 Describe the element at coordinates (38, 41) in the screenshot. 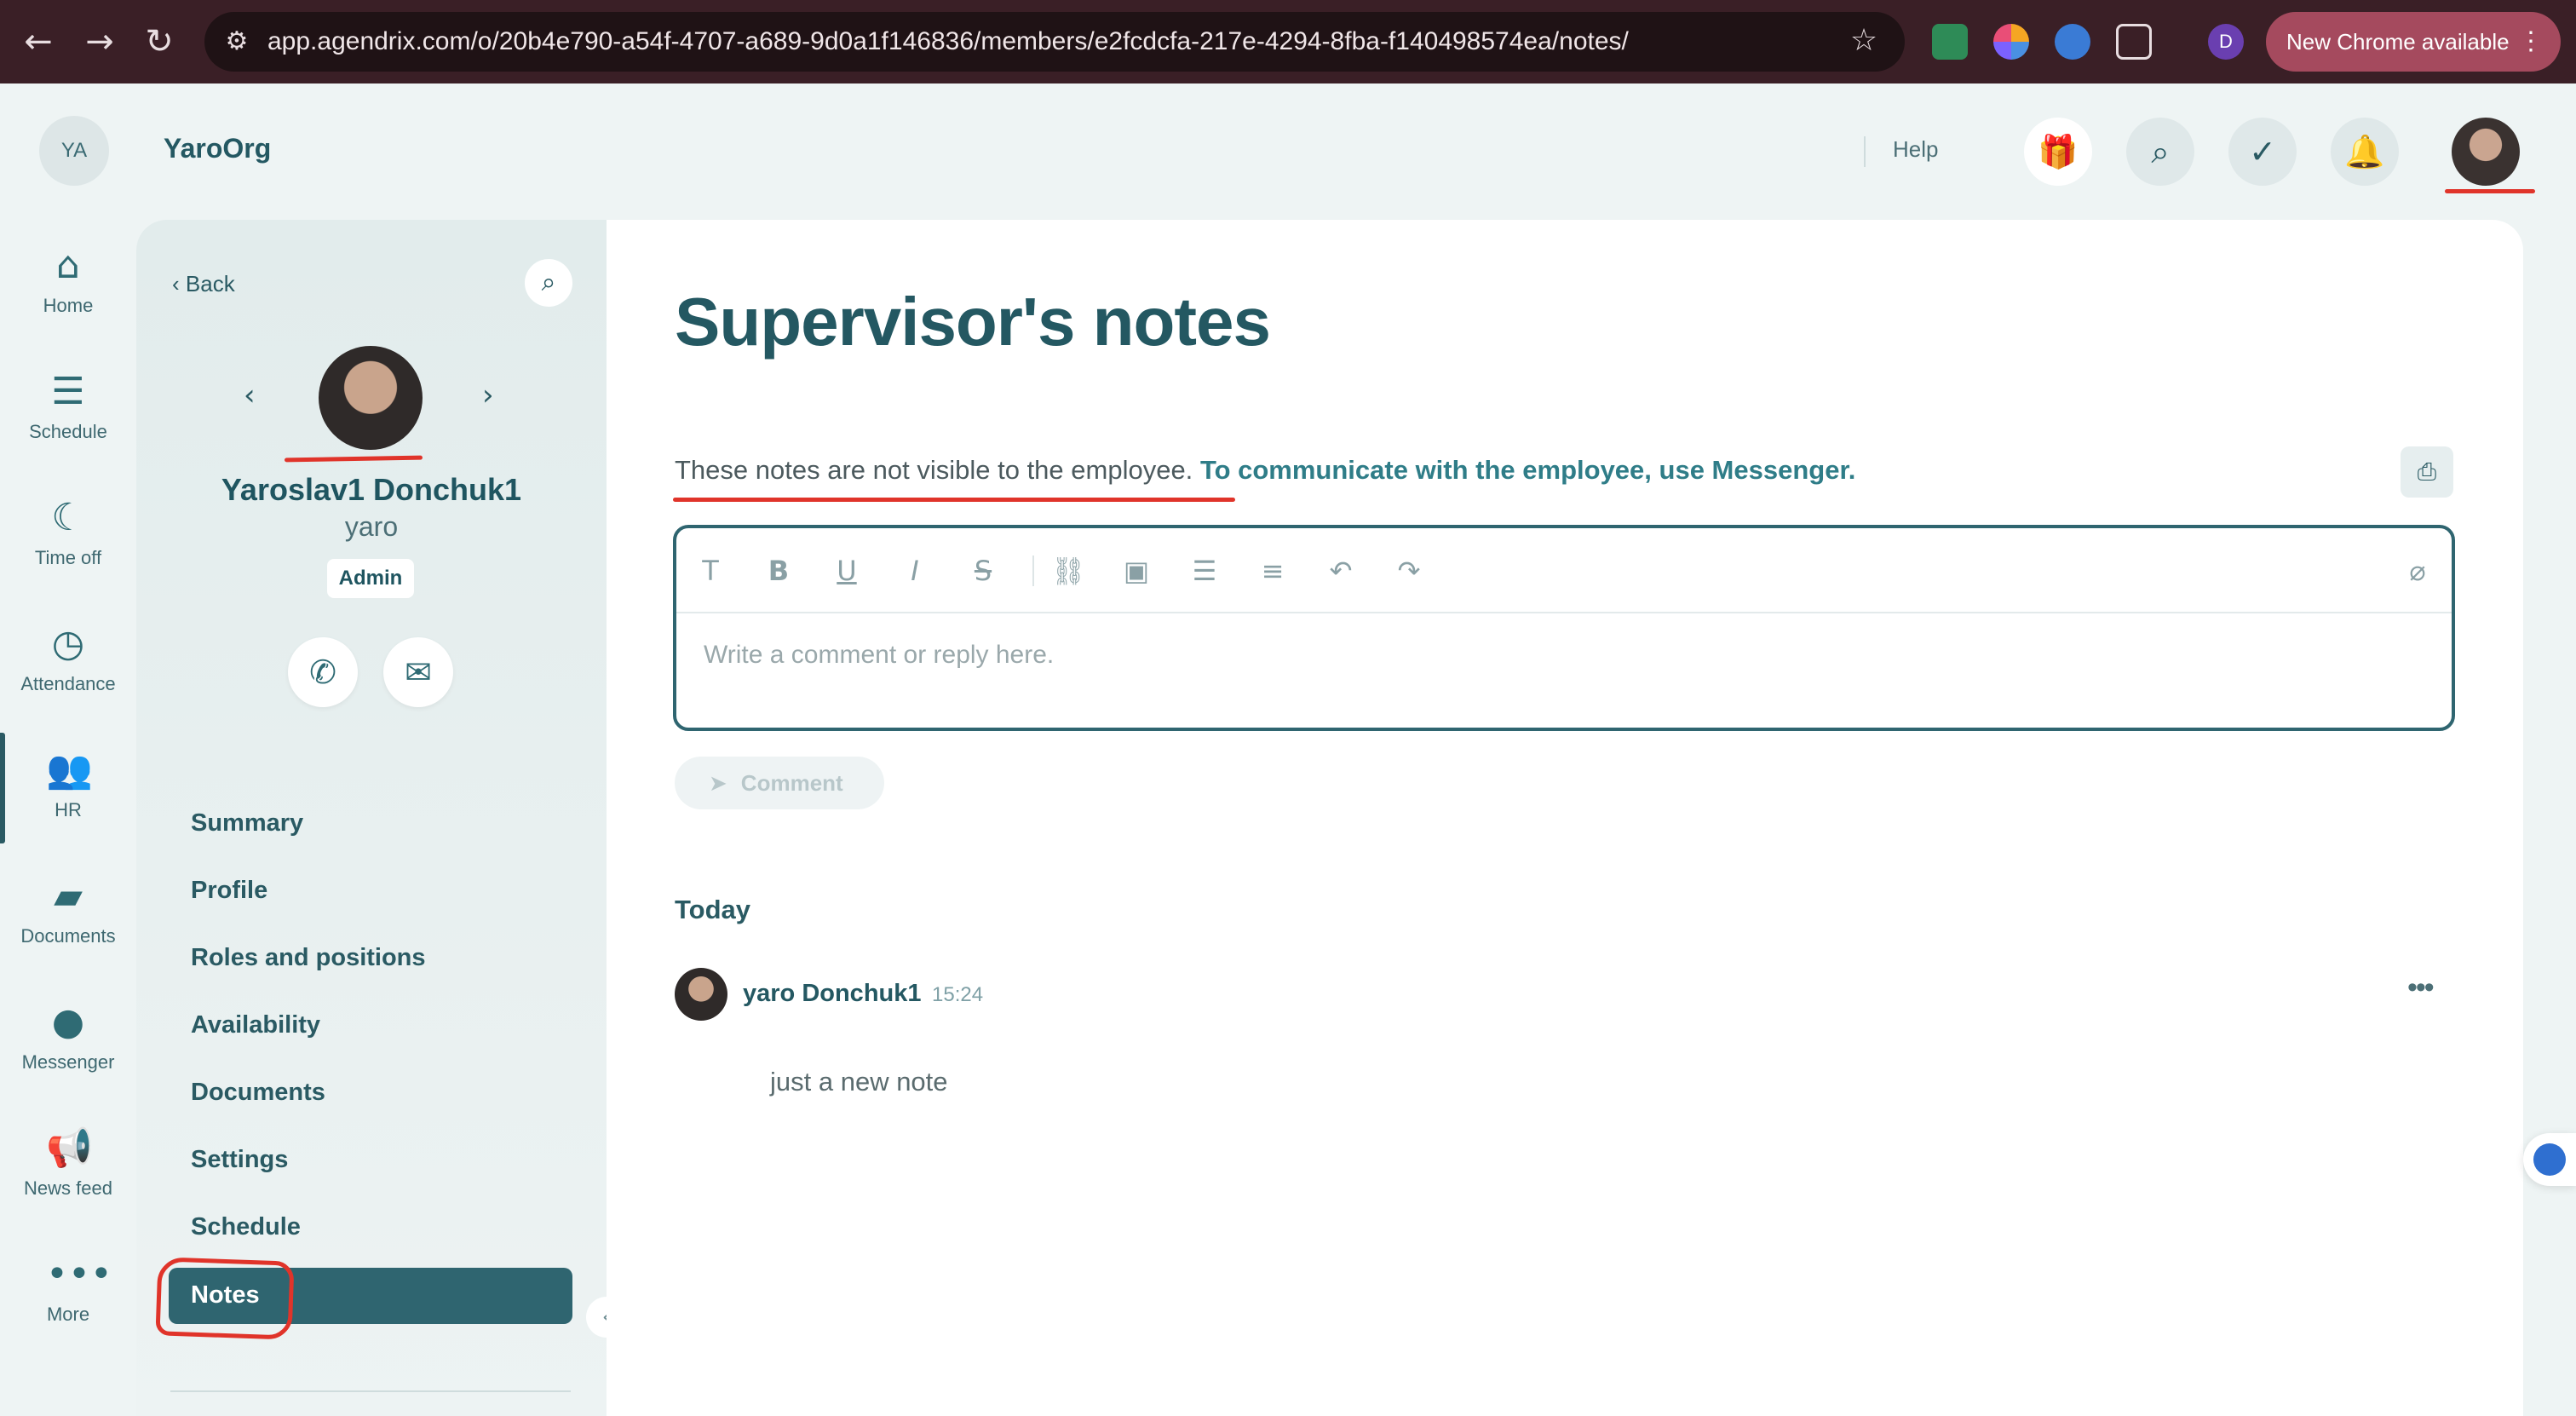

I see `back-arrow-icon: ←` at that location.